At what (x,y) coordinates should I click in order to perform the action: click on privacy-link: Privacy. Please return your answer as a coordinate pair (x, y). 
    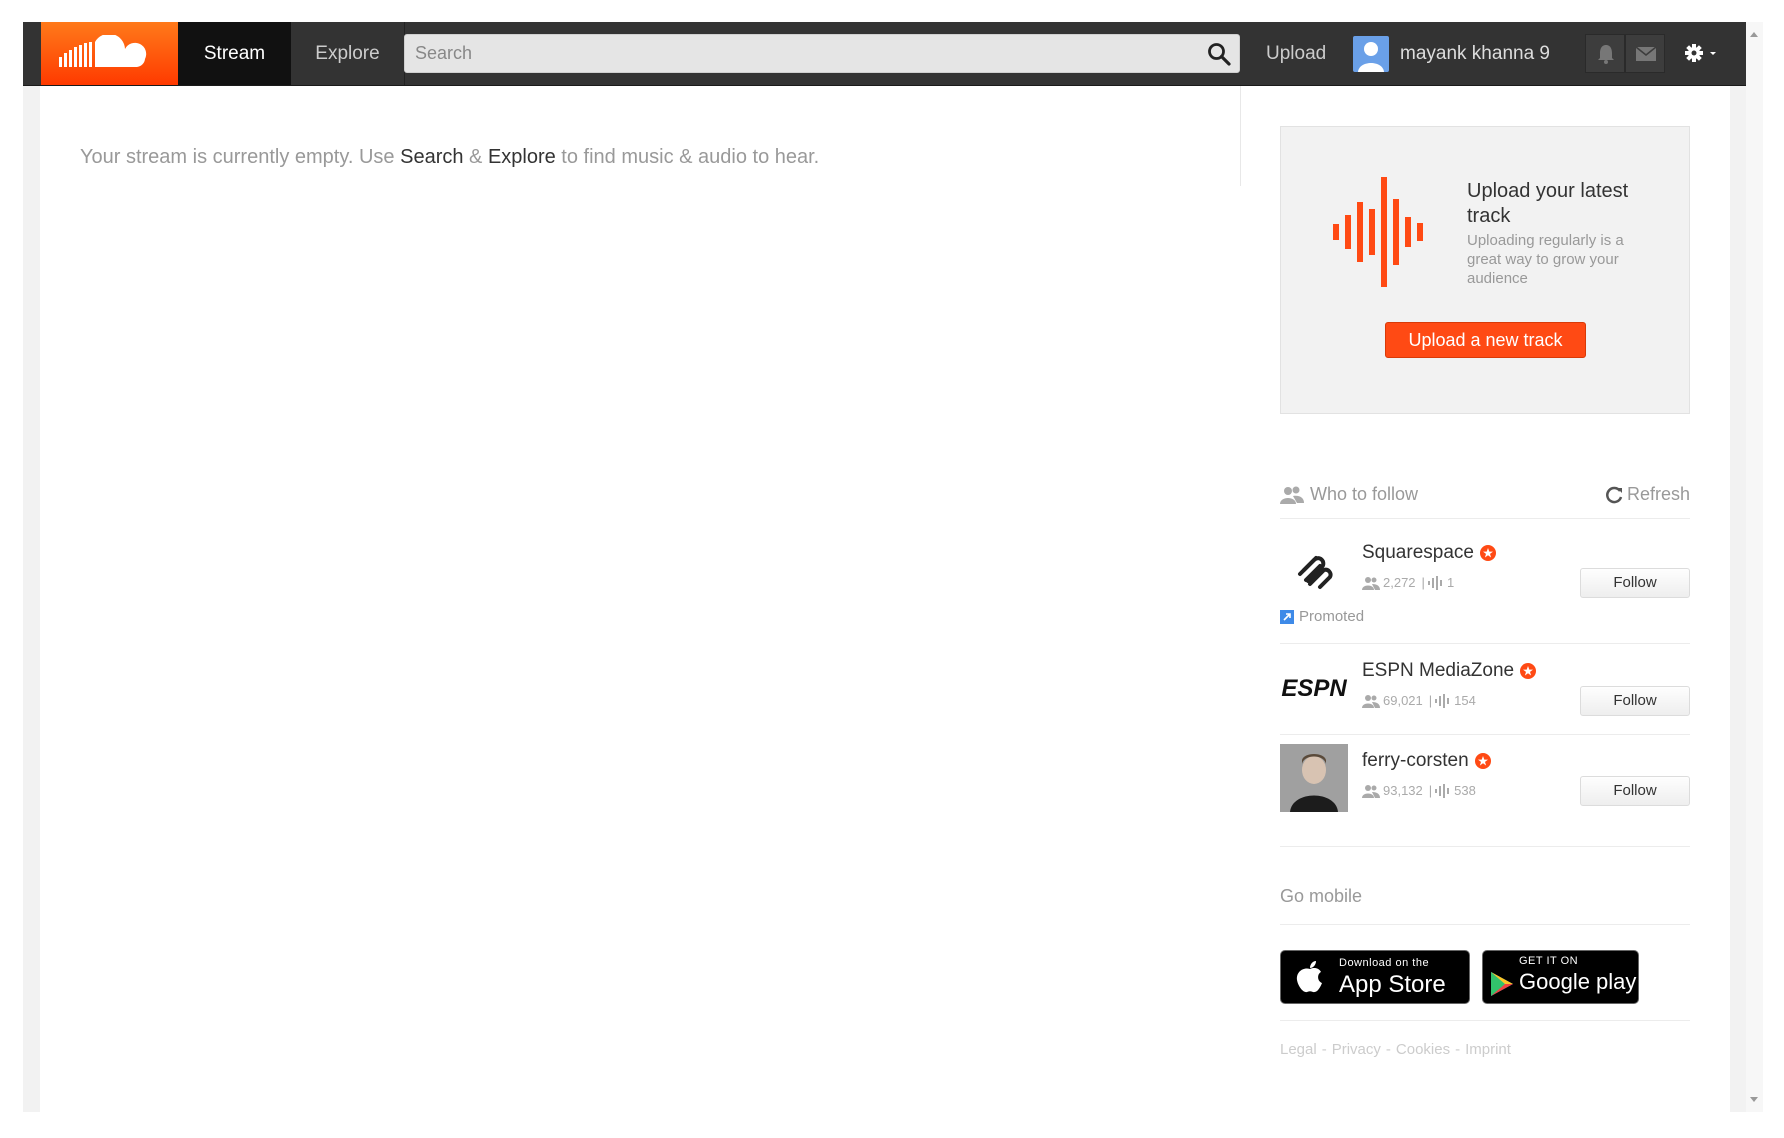
    Looking at the image, I should click on (1356, 1049).